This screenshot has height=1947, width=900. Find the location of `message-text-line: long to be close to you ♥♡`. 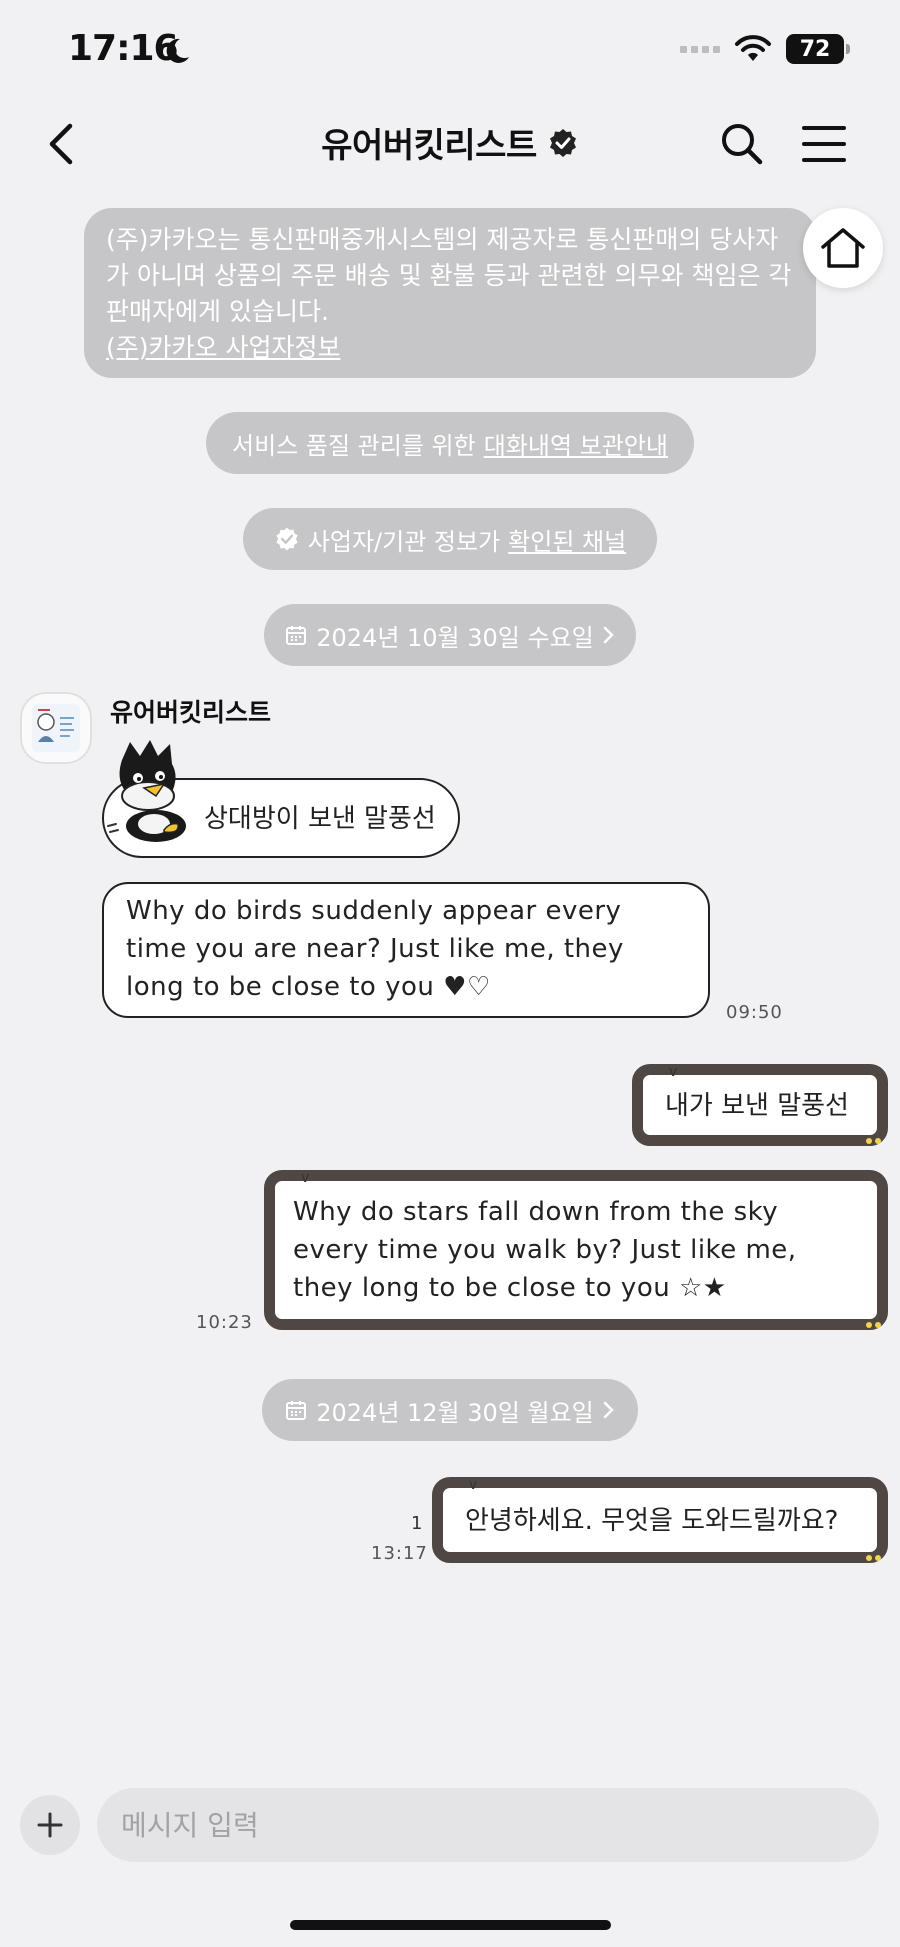

message-text-line: long to be close to you ♥♡ is located at coordinates (308, 987).